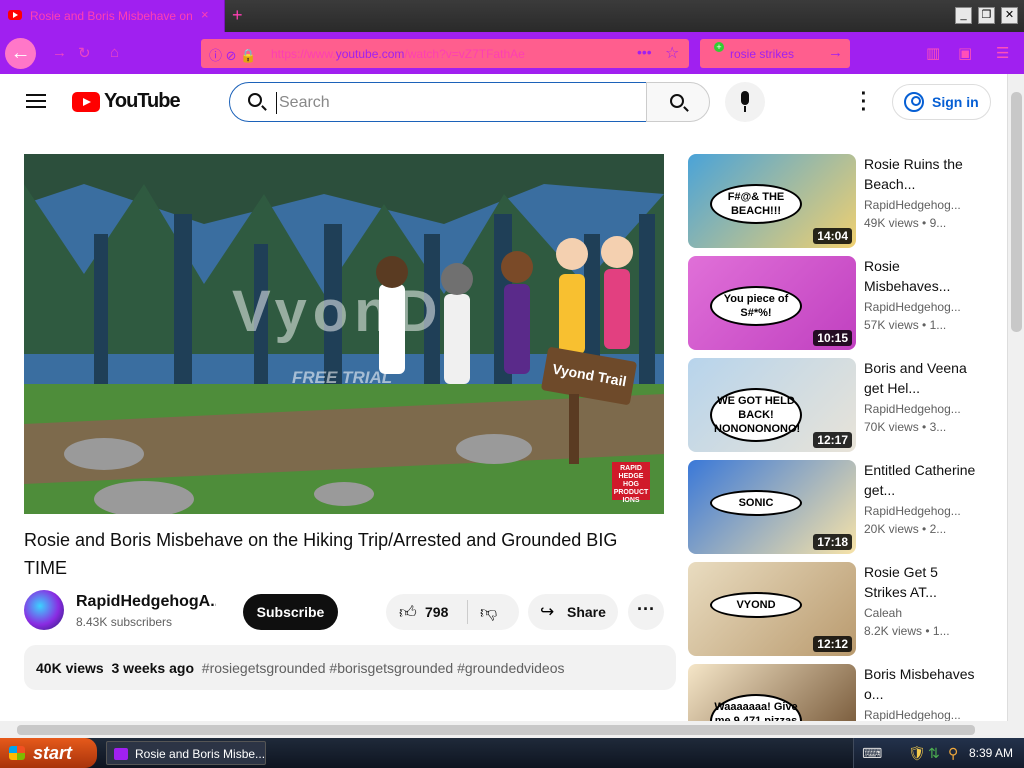  Describe the element at coordinates (586, 612) in the screenshot. I see `share-label: Share` at that location.